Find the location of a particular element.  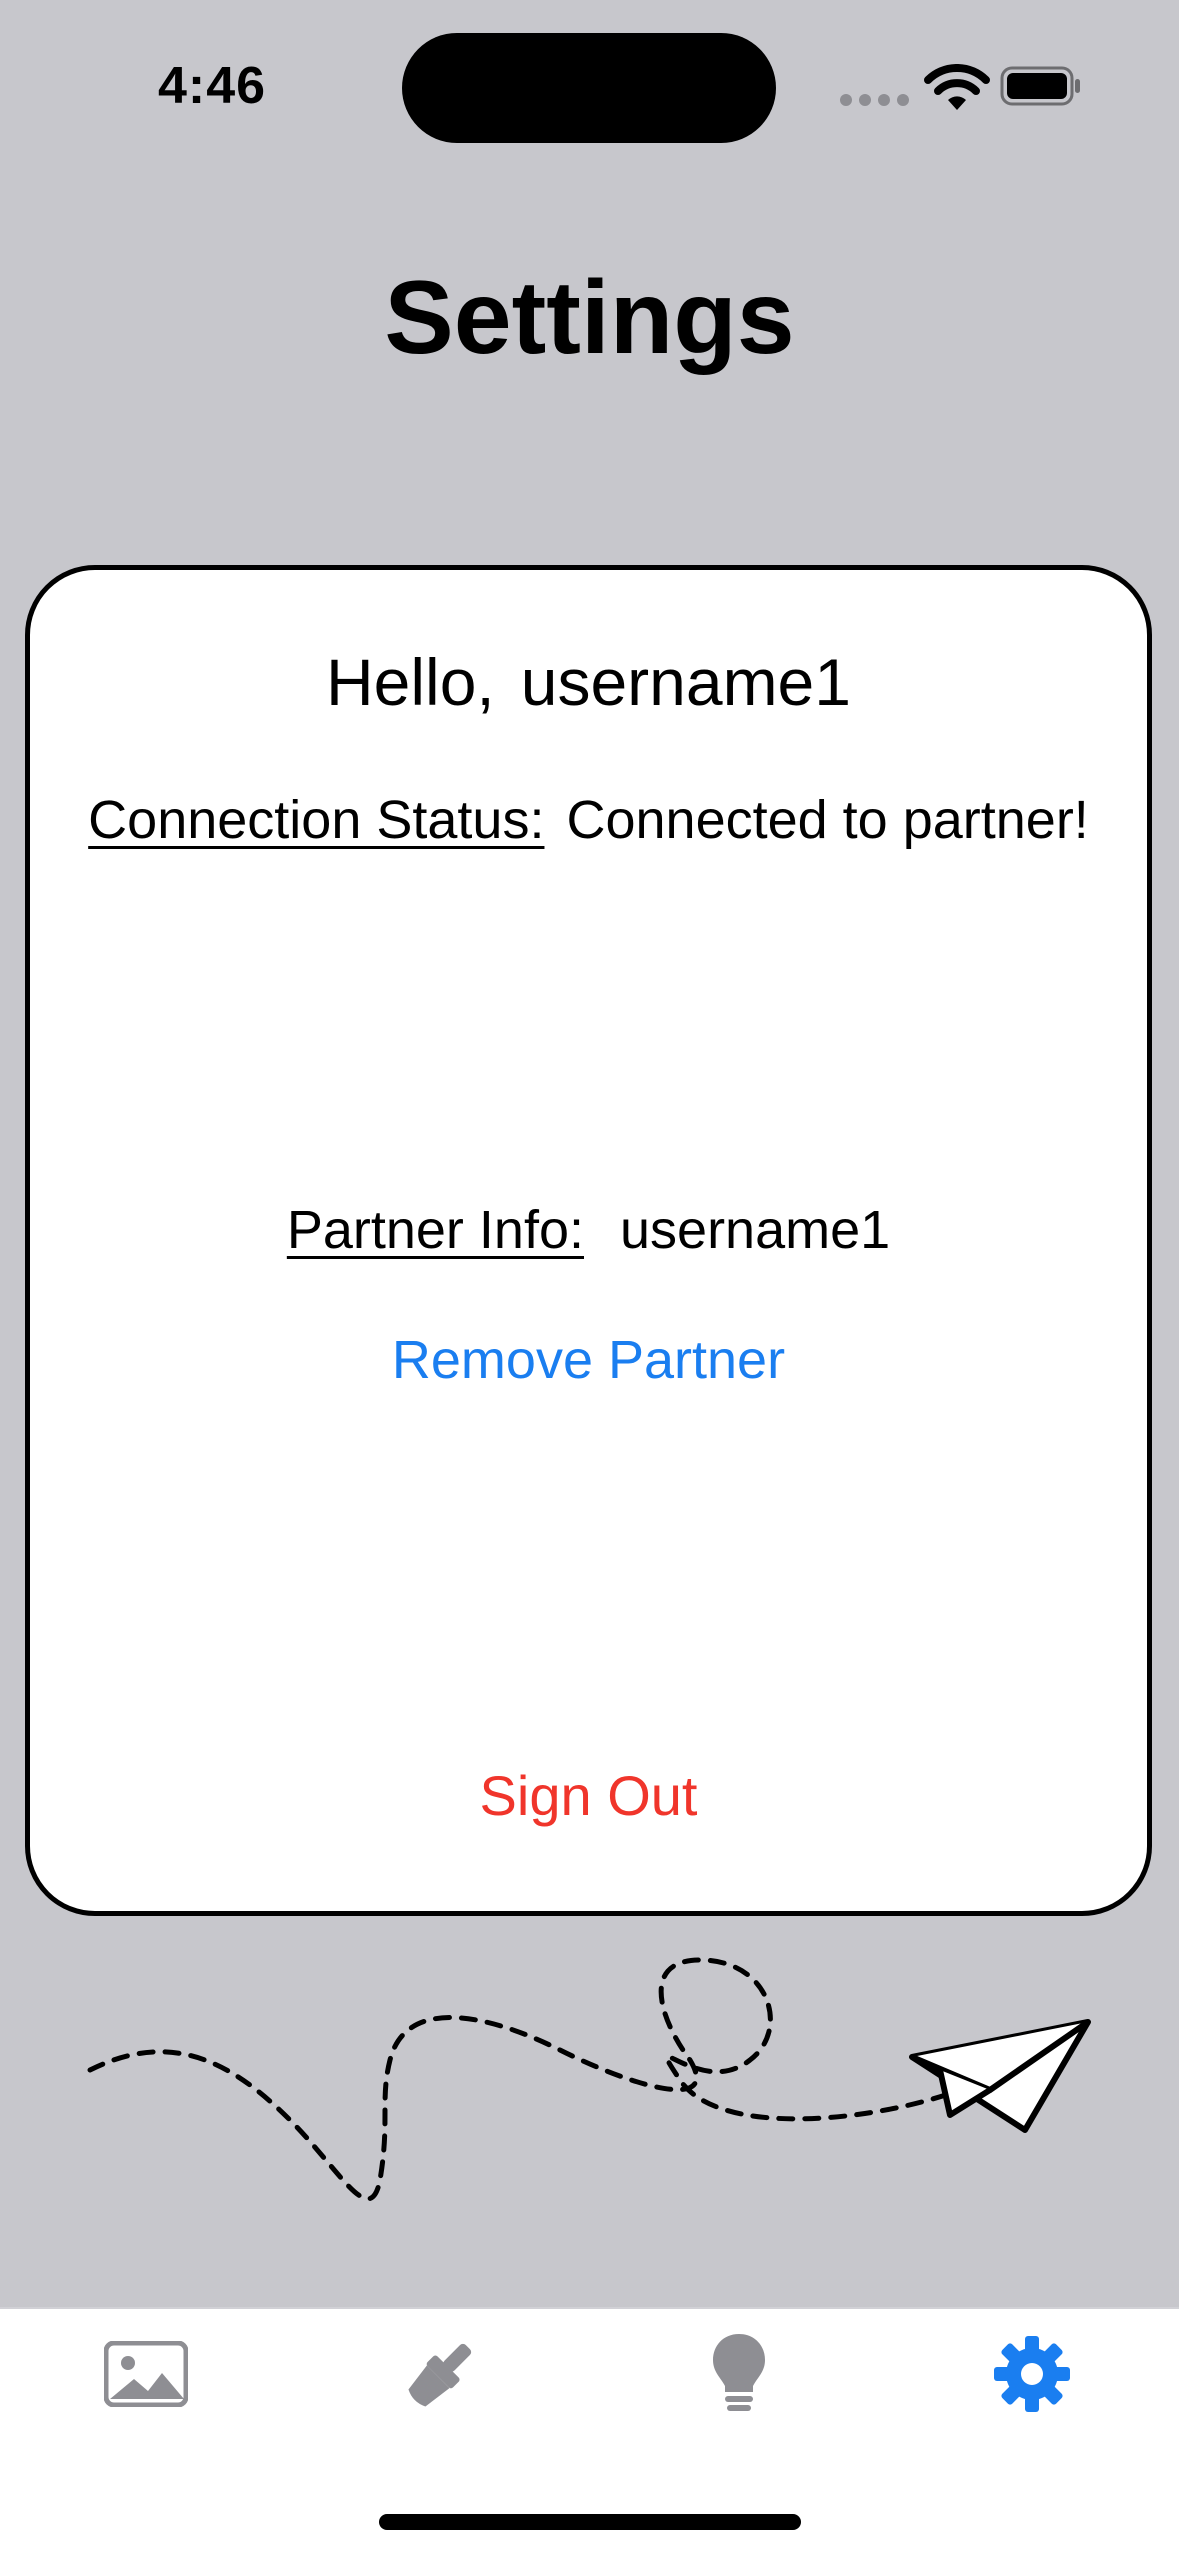

gear-icon is located at coordinates (1032, 2374).